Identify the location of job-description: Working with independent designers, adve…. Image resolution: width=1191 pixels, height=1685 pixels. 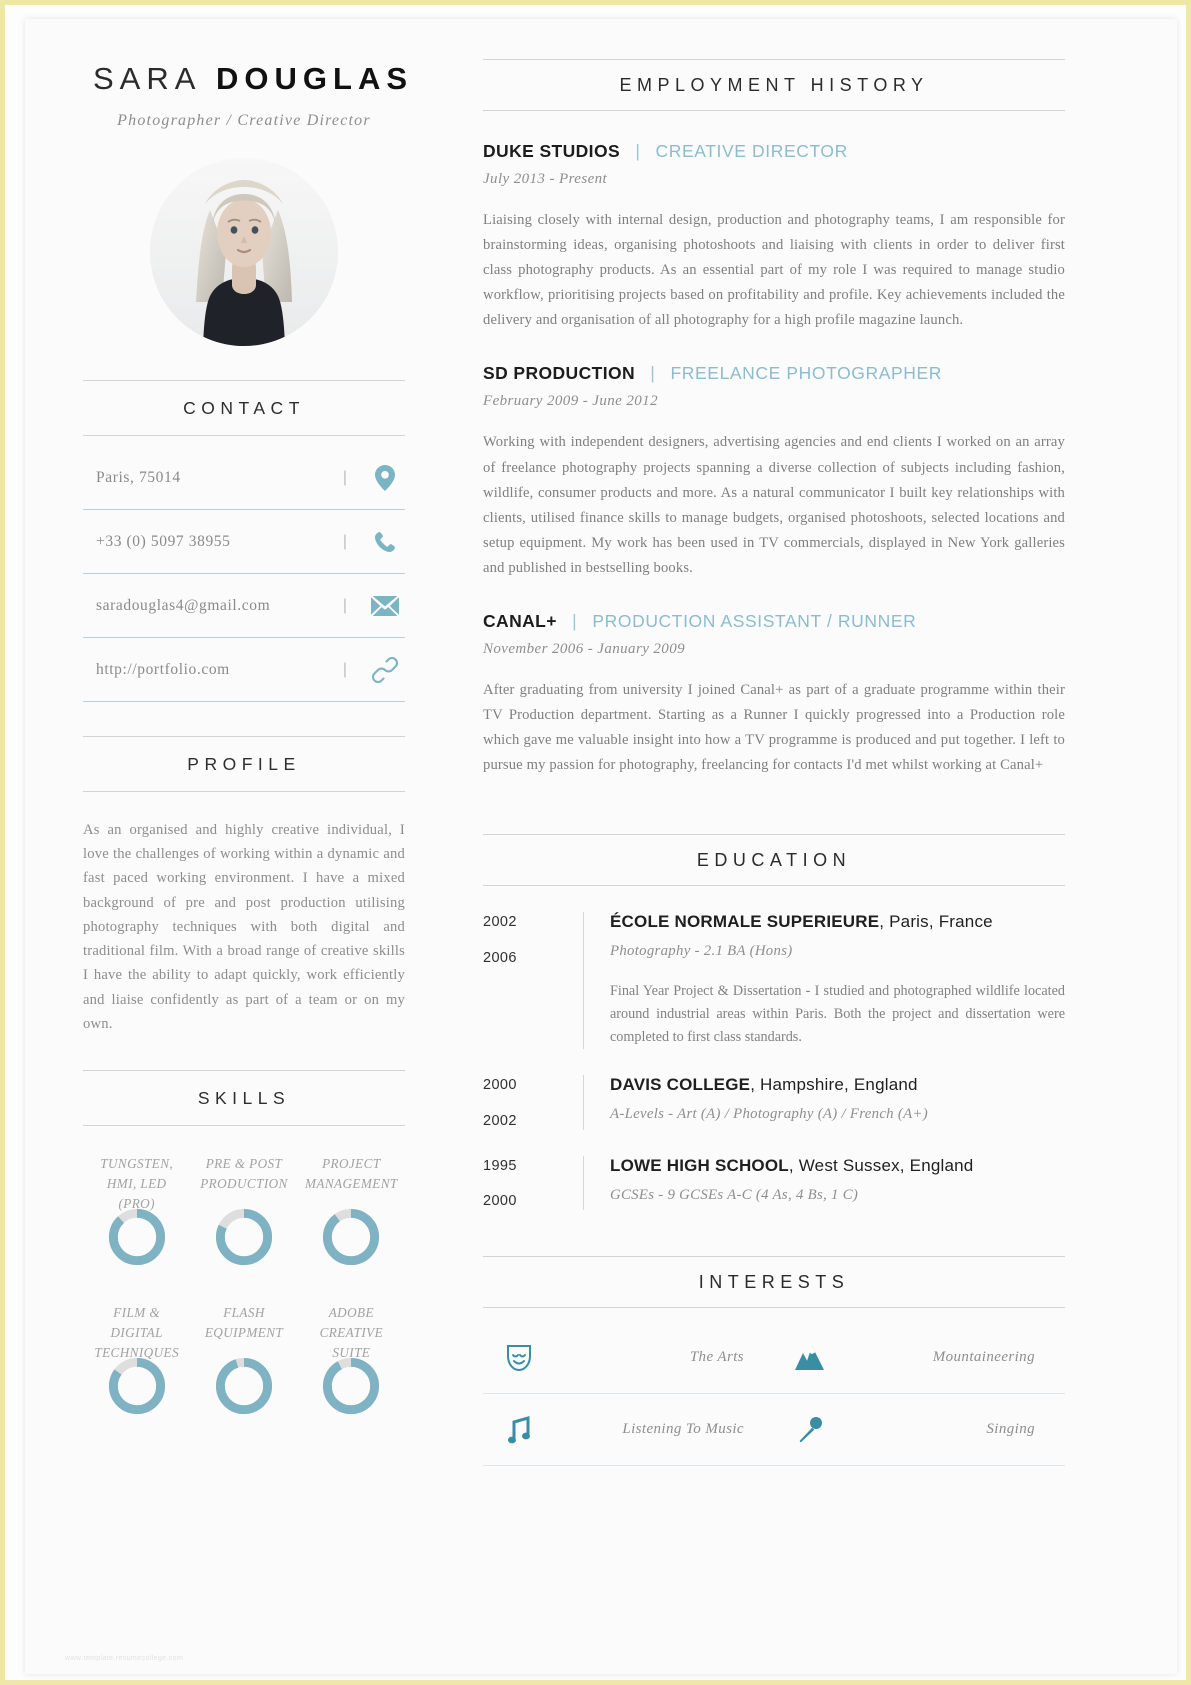
(774, 505).